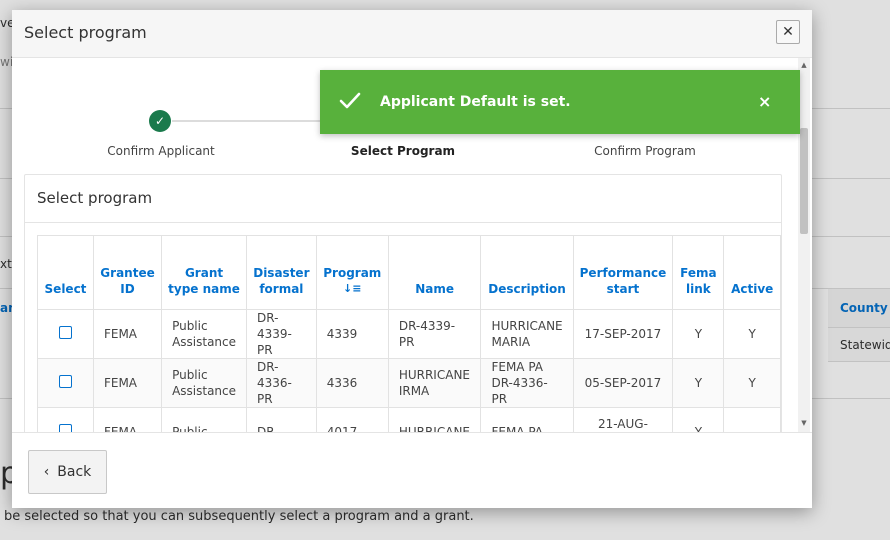  What do you see at coordinates (804, 181) in the screenshot?
I see `scrollbar-thumb` at bounding box center [804, 181].